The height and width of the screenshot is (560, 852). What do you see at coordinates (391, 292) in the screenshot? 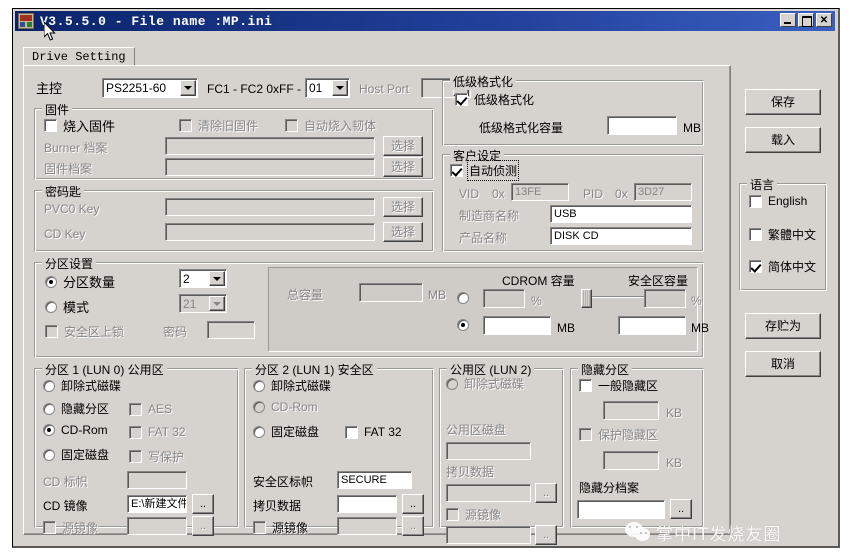
I see `total-capacity-input` at bounding box center [391, 292].